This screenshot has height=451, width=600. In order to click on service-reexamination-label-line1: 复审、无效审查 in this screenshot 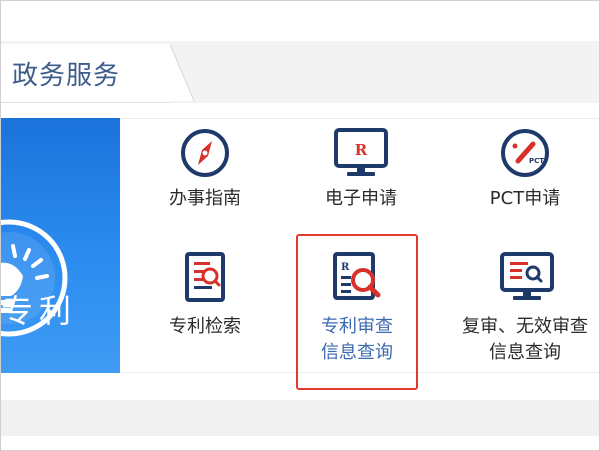, I will do `click(525, 326)`.